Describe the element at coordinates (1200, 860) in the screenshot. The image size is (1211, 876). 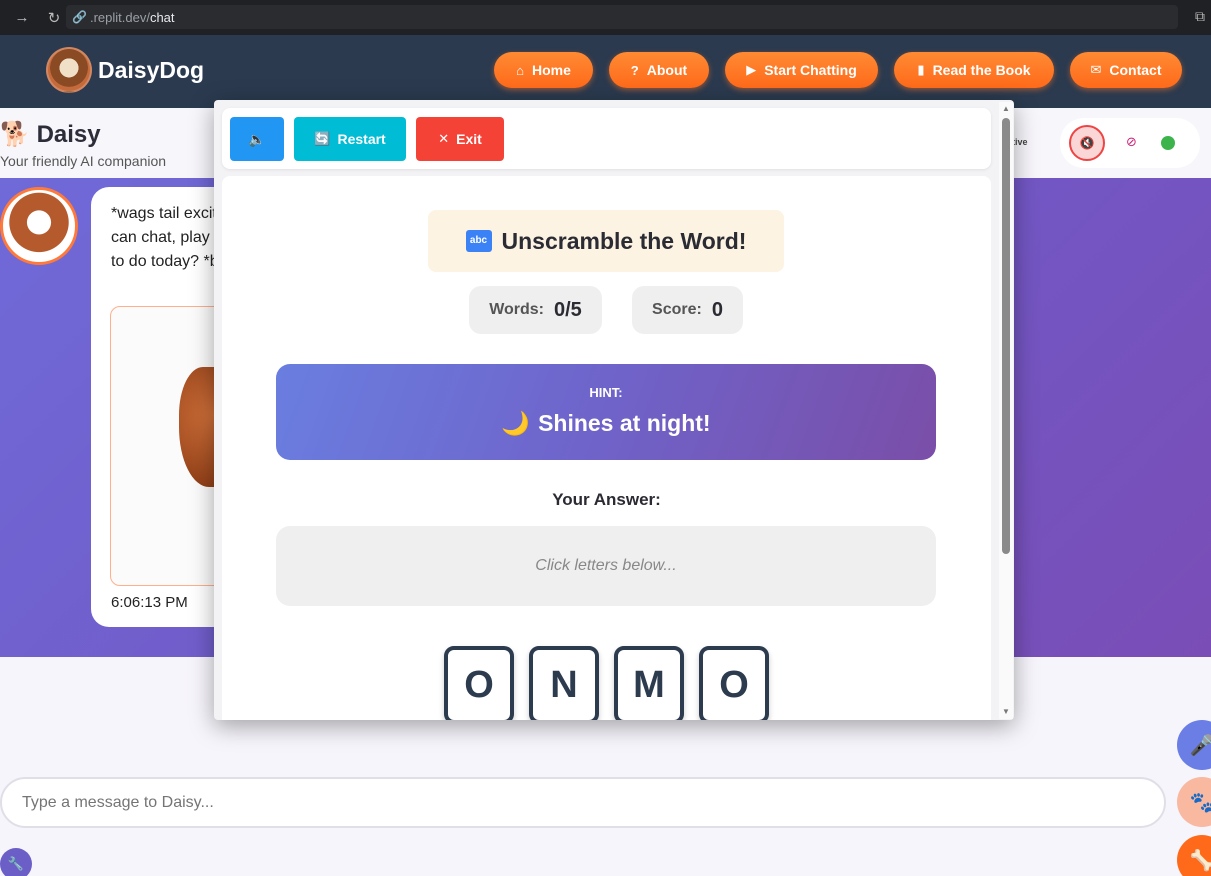
I see `bone-icon: 🦴` at that location.